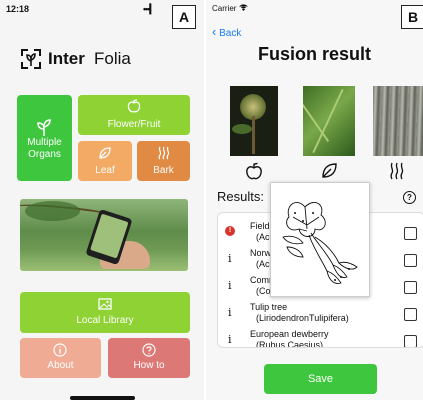  Describe the element at coordinates (314, 54) in the screenshot. I see `page-title: Fusion result` at that location.